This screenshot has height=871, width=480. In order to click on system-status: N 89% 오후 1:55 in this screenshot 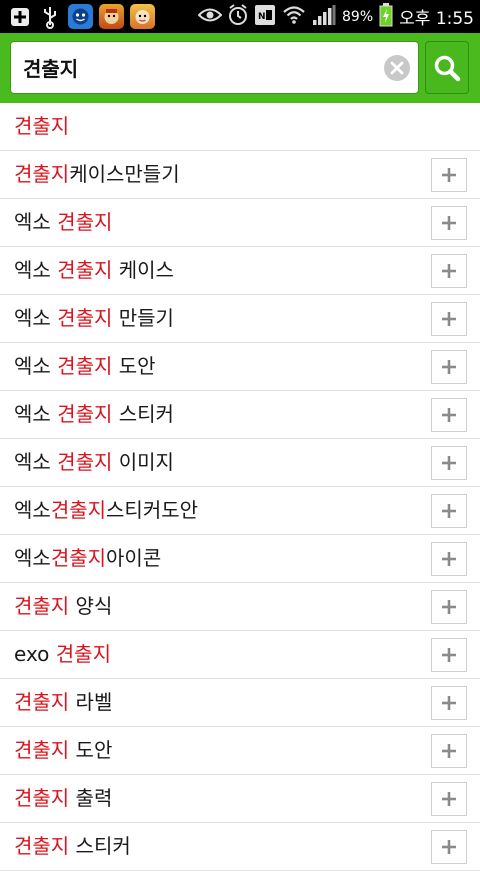, I will do `click(335, 16)`.